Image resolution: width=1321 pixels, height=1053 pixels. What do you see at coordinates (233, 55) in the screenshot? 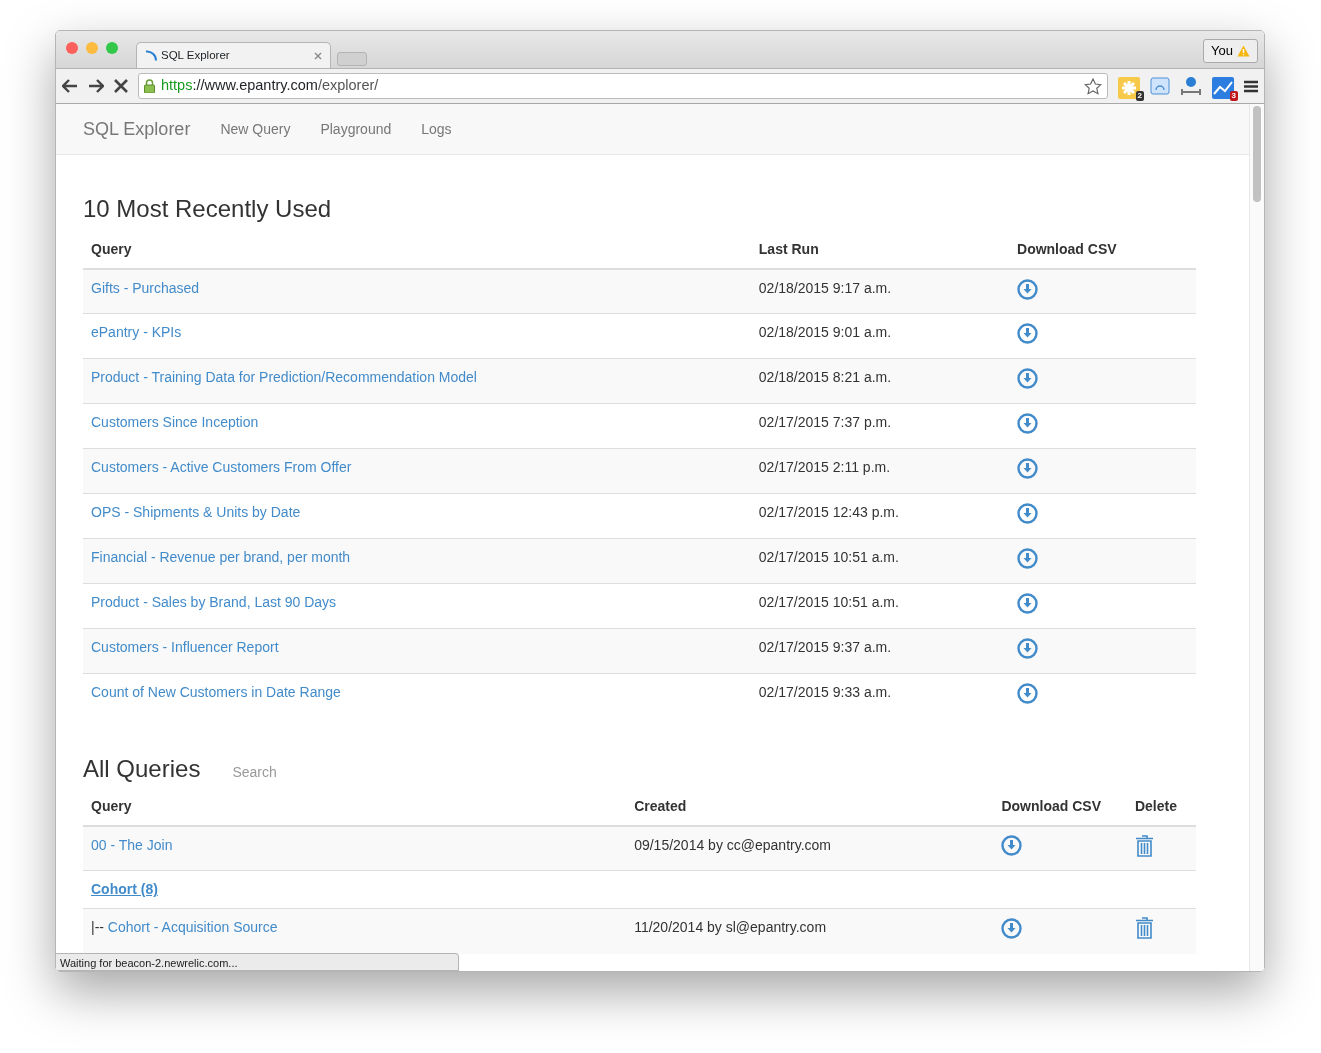
I see `browser-tab: SQL Explorer` at bounding box center [233, 55].